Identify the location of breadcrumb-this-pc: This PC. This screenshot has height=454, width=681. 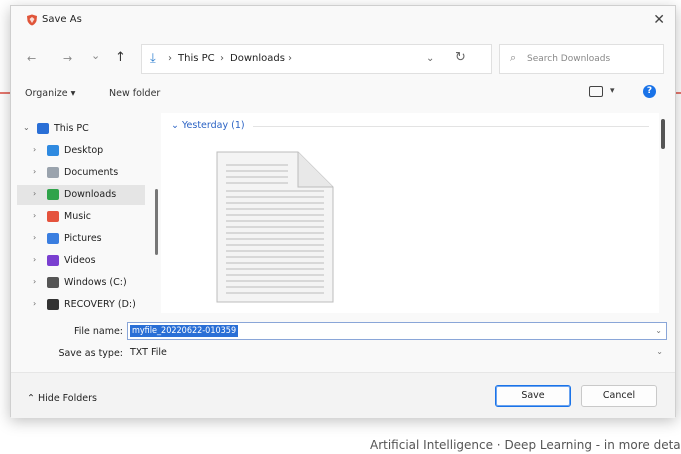
(196, 58).